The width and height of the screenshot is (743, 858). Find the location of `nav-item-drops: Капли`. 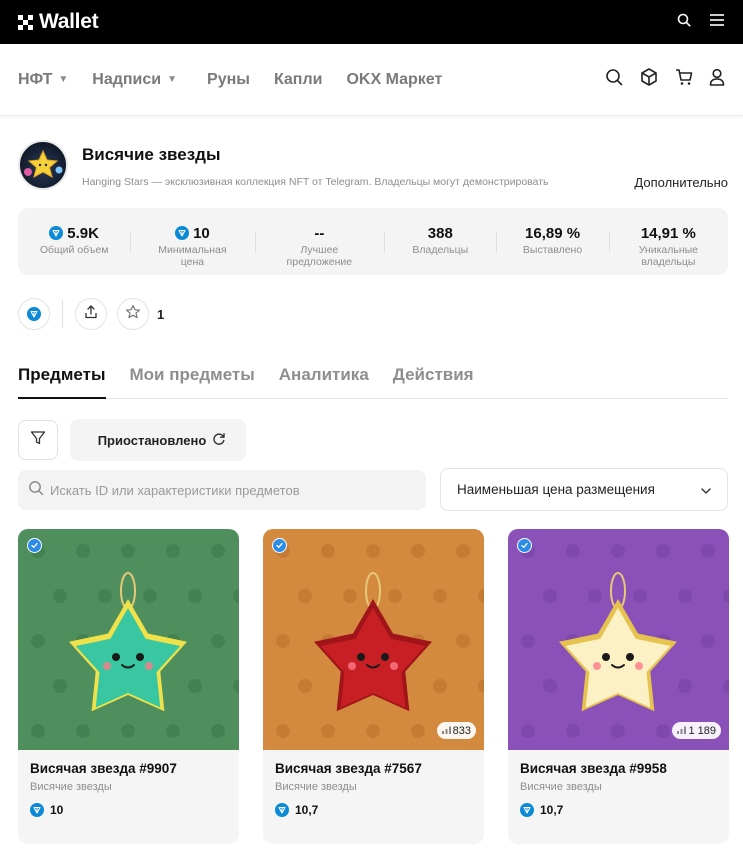

nav-item-drops: Капли is located at coordinates (298, 80).